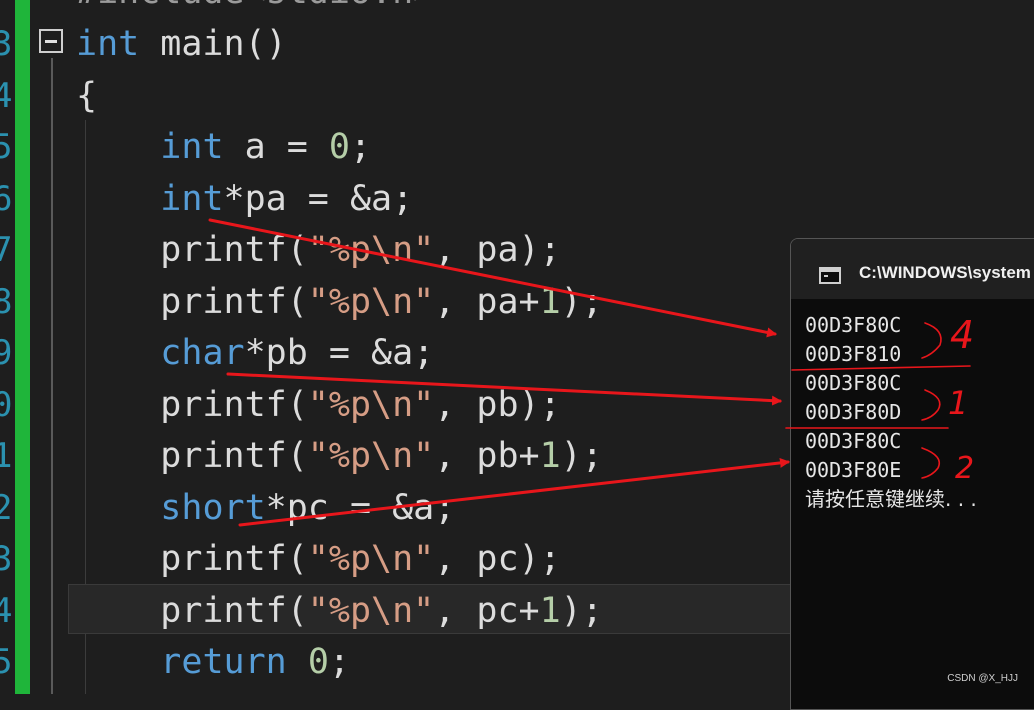 This screenshot has height=710, width=1034. I want to click on code-line: char*pb = &a;, so click(255, 353).